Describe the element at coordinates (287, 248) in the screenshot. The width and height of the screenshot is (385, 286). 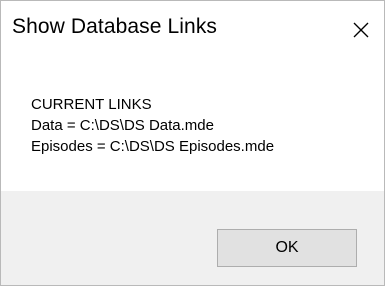
I see `ok-button: OK` at that location.